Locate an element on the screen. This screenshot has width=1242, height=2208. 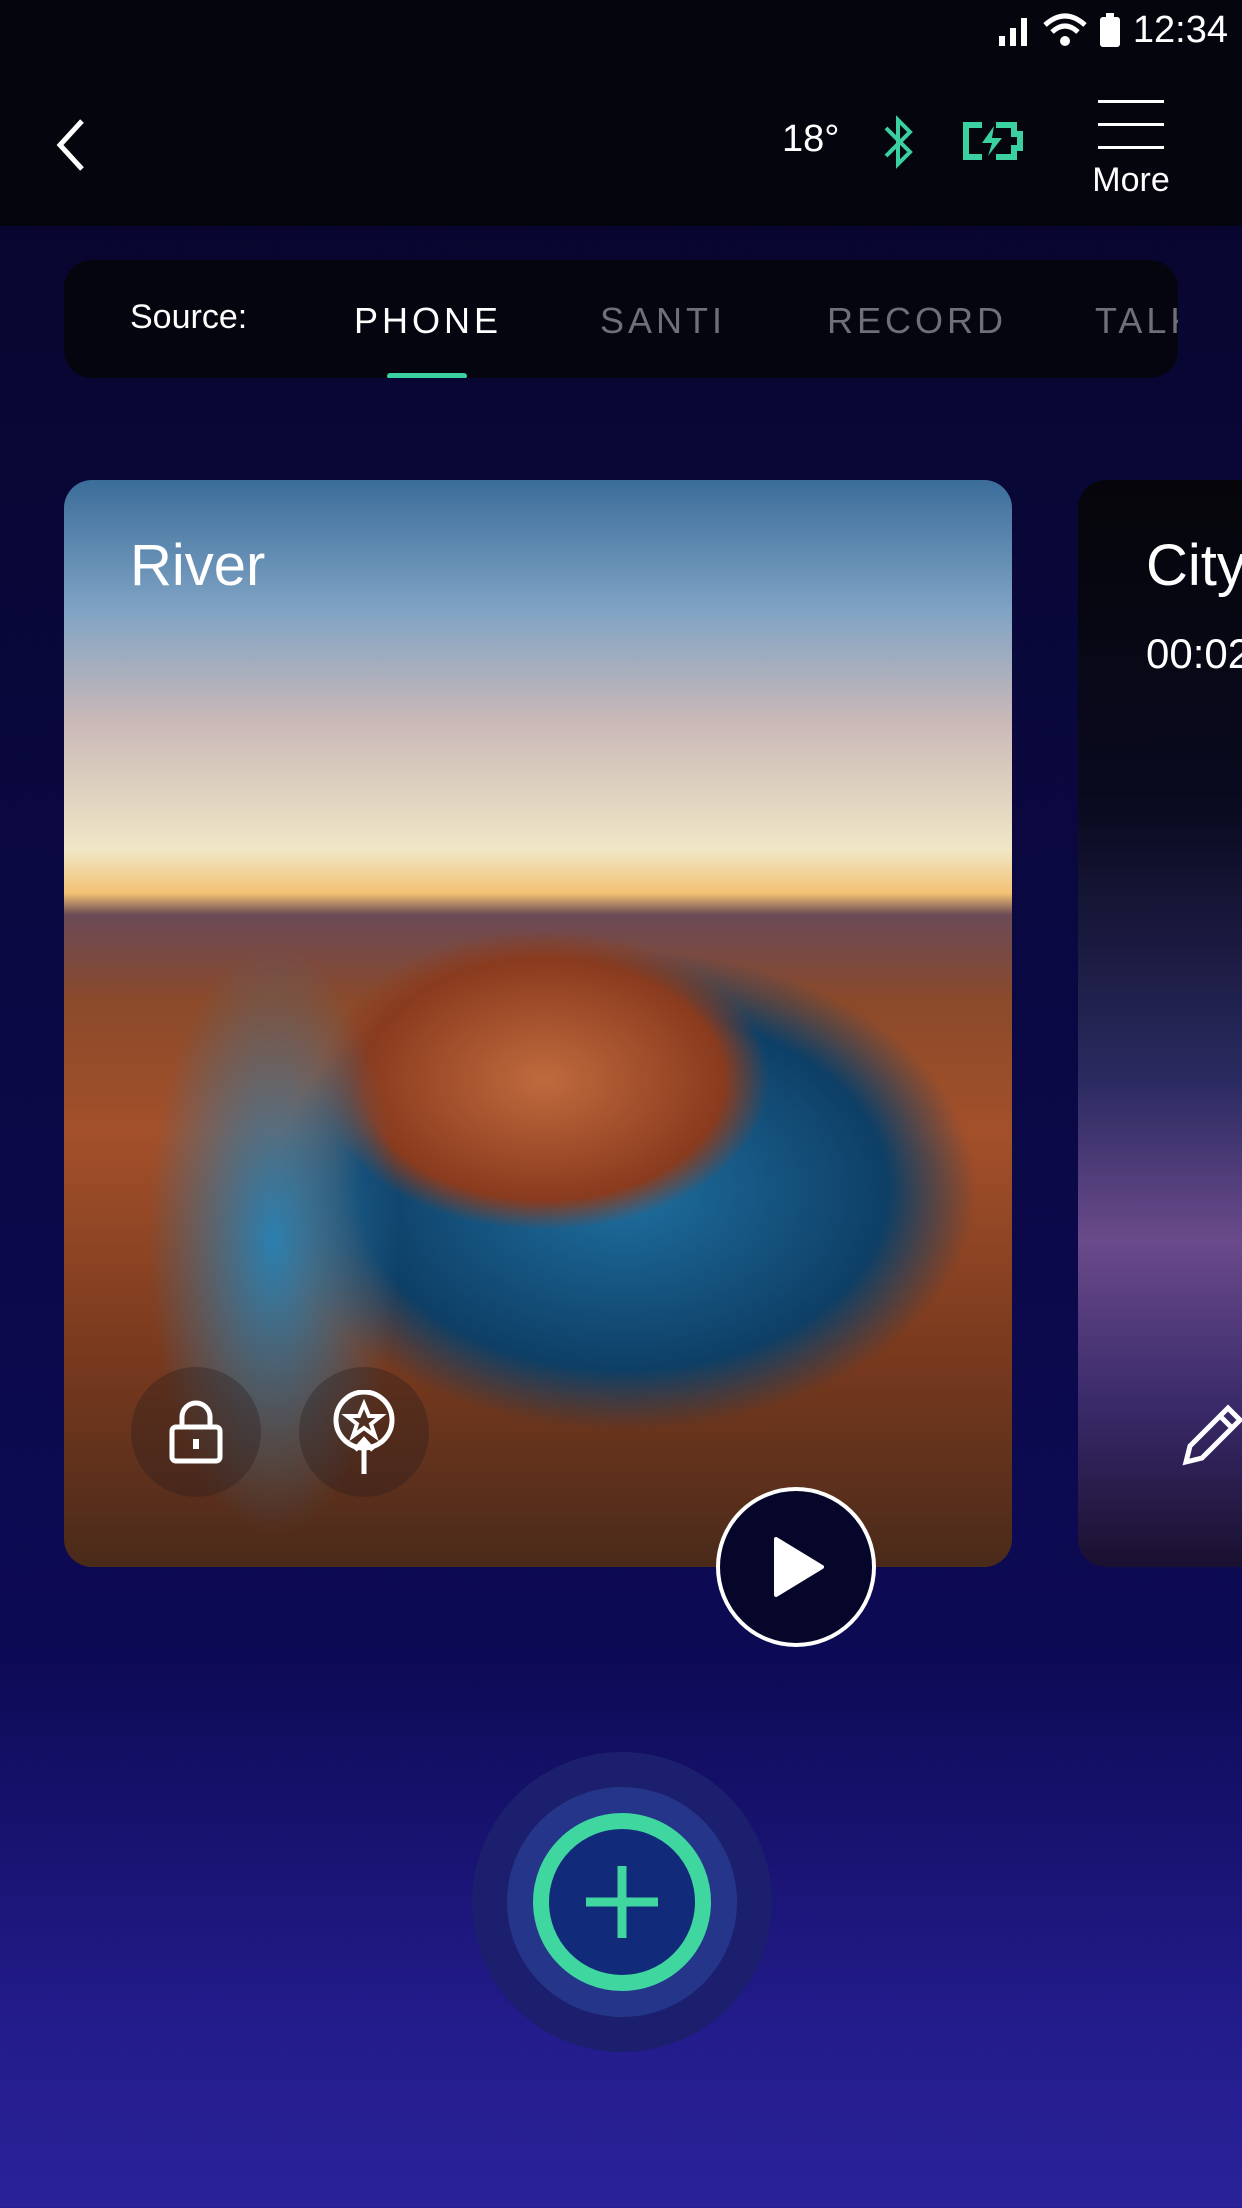
source-tabs: Source: PHONE SANTI RECORD TALK is located at coordinates (621, 319).